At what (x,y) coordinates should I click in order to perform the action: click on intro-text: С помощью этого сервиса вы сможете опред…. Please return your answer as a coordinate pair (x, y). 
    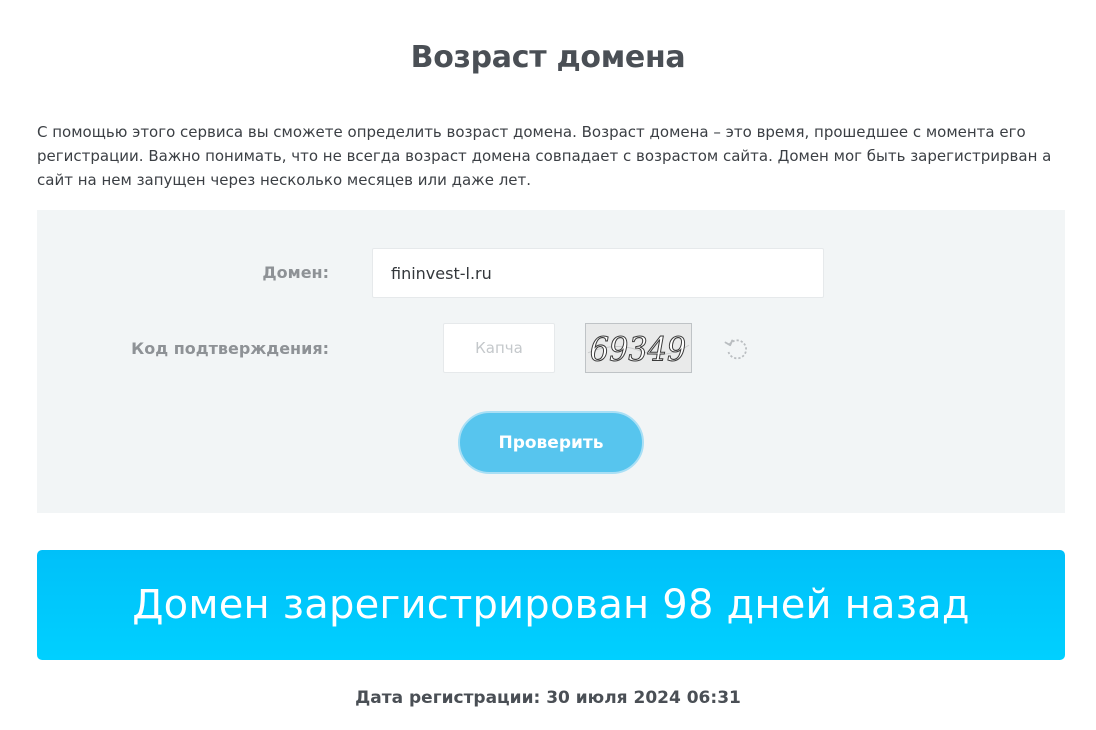
    Looking at the image, I should click on (544, 156).